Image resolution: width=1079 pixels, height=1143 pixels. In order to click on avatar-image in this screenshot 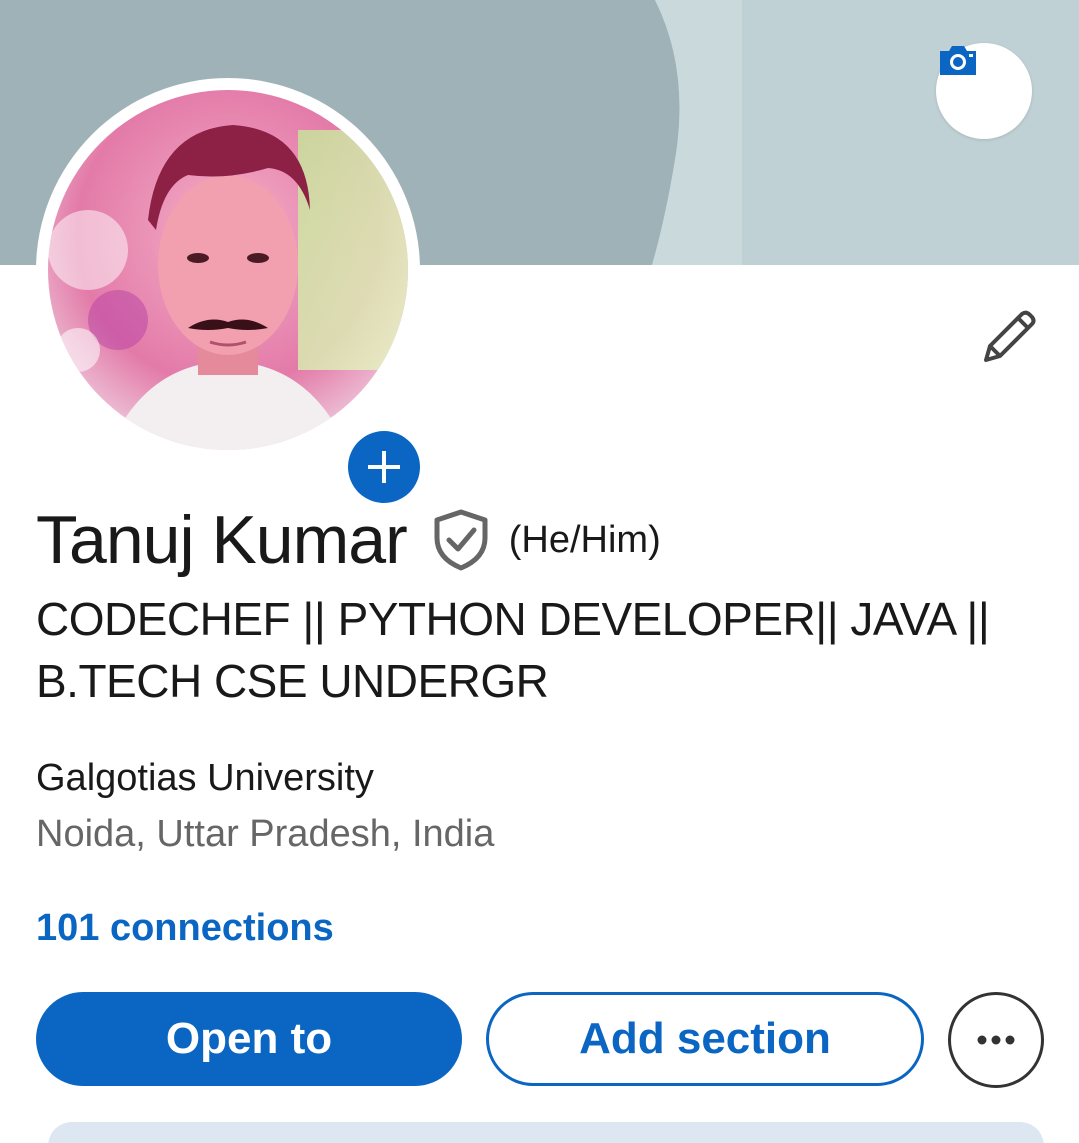, I will do `click(228, 270)`.